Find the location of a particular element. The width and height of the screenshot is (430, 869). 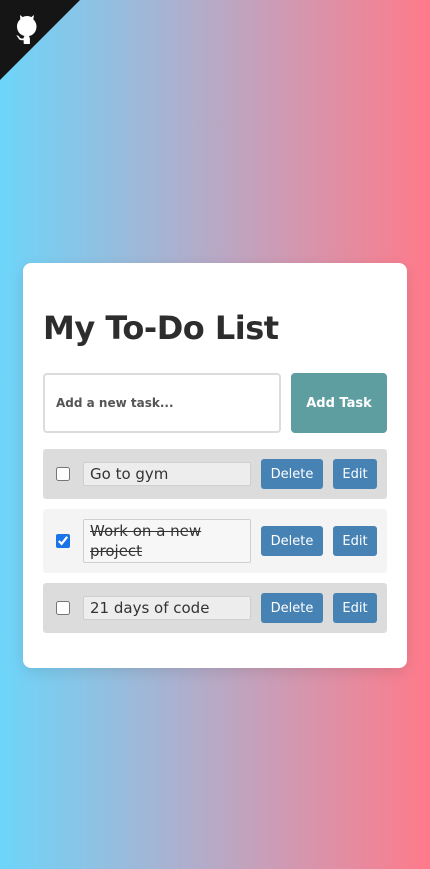

task-item: 21 days of code Delete Edit is located at coordinates (215, 608).